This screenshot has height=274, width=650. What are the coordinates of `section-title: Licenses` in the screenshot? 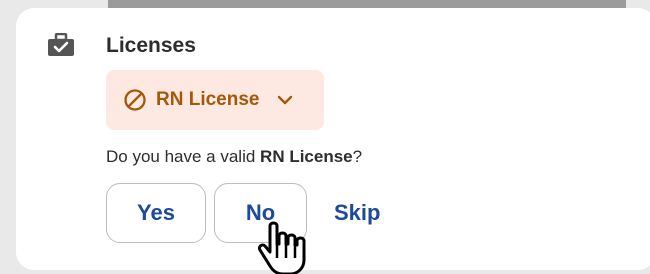 It's located at (151, 45).